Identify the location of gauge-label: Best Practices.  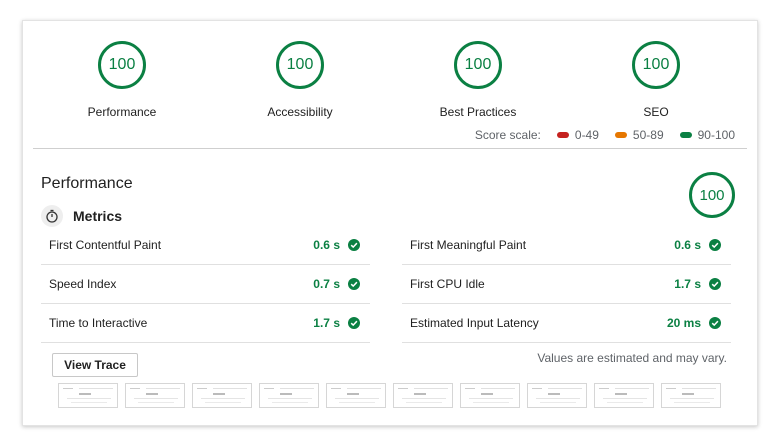
(478, 112).